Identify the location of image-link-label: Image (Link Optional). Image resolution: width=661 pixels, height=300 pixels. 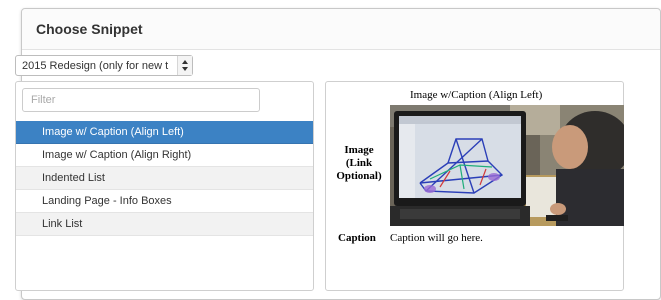
(359, 163).